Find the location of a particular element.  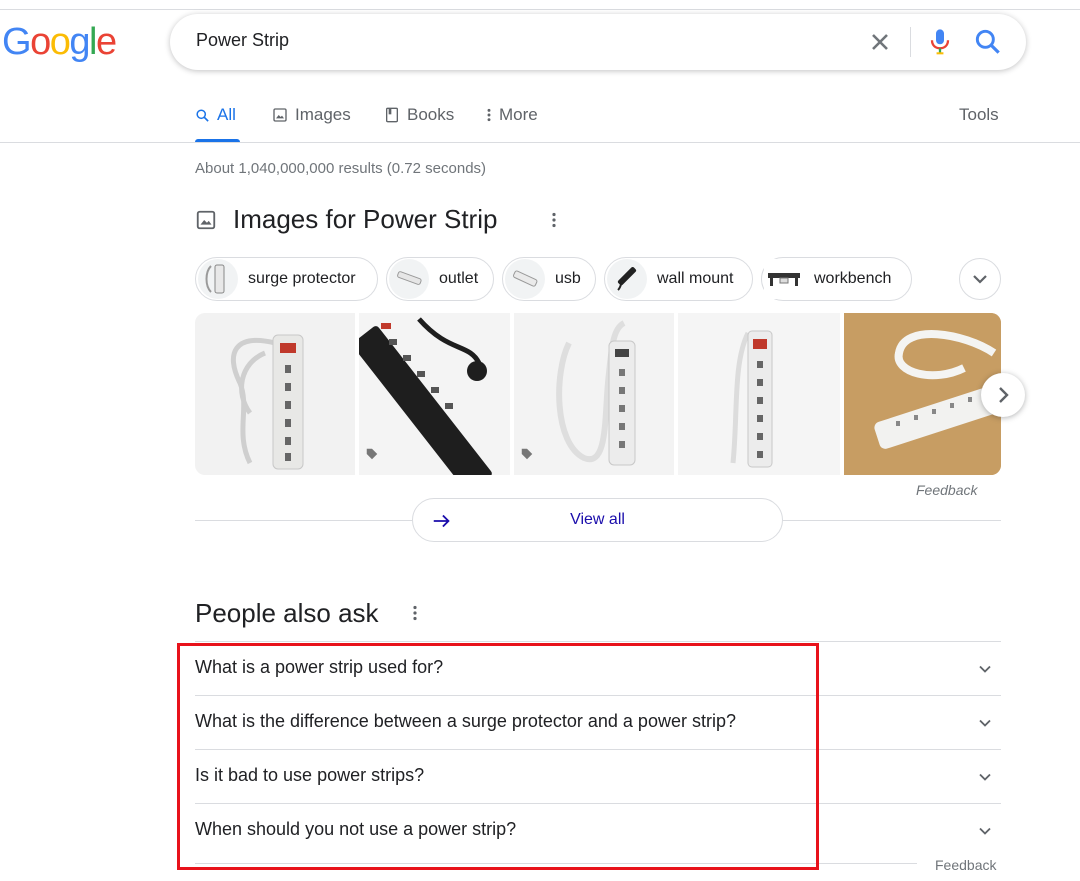

tab-books: Books is located at coordinates (419, 115).